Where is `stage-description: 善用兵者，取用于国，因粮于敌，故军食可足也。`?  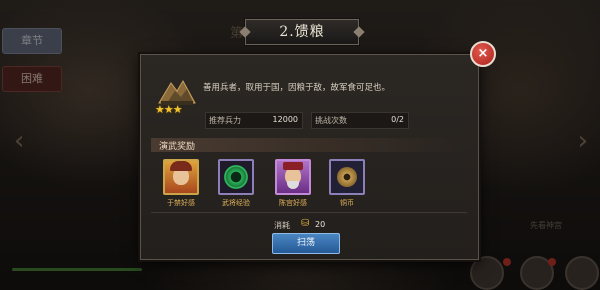
stage-description: 善用兵者，取用于国，因粮于敌，故军食可足也。 is located at coordinates (297, 88).